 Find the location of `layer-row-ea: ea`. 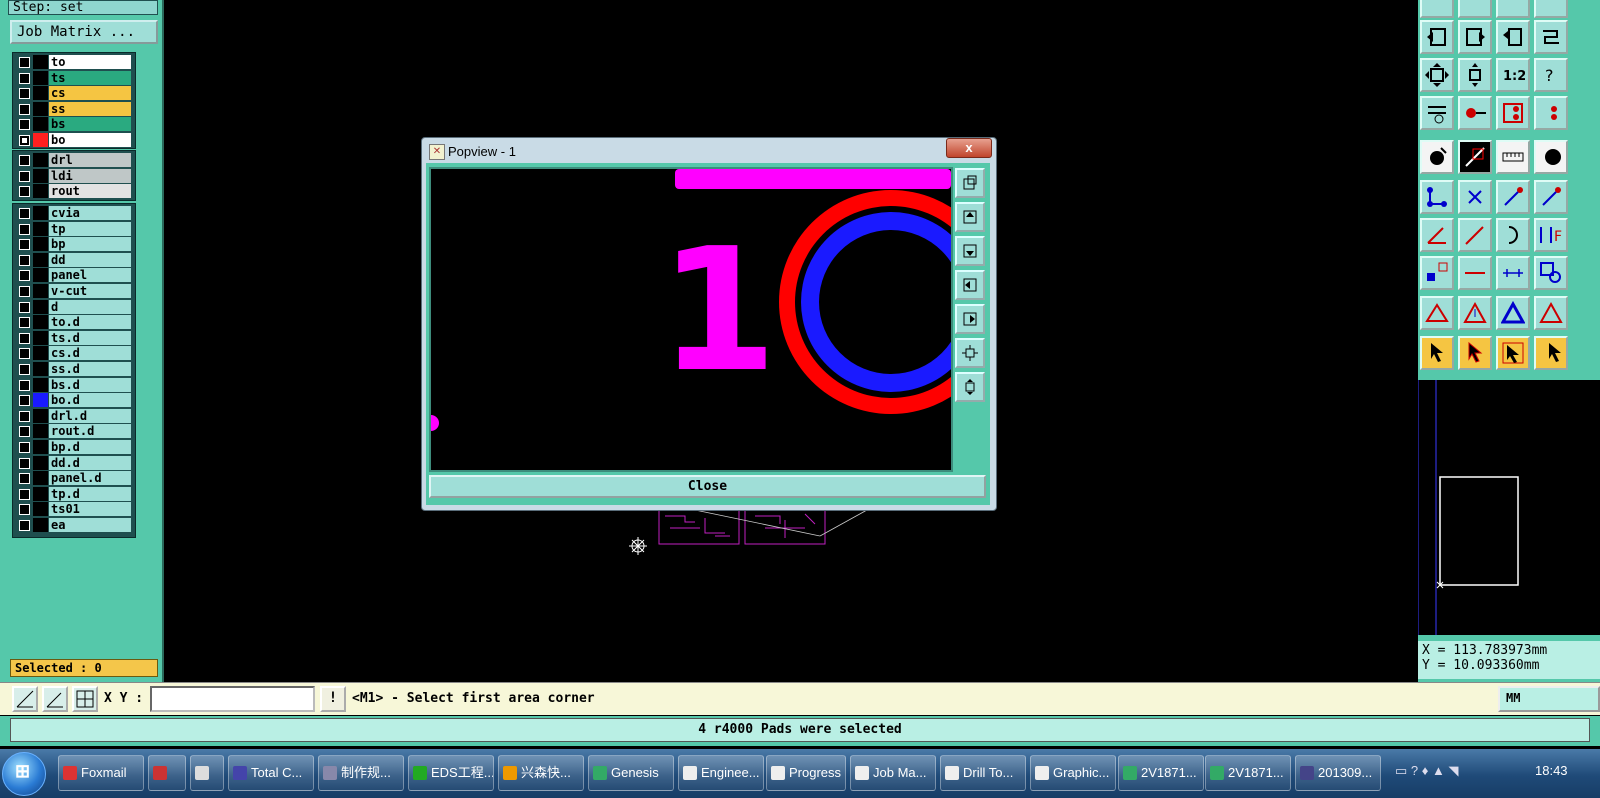

layer-row-ea: ea is located at coordinates (73, 525).